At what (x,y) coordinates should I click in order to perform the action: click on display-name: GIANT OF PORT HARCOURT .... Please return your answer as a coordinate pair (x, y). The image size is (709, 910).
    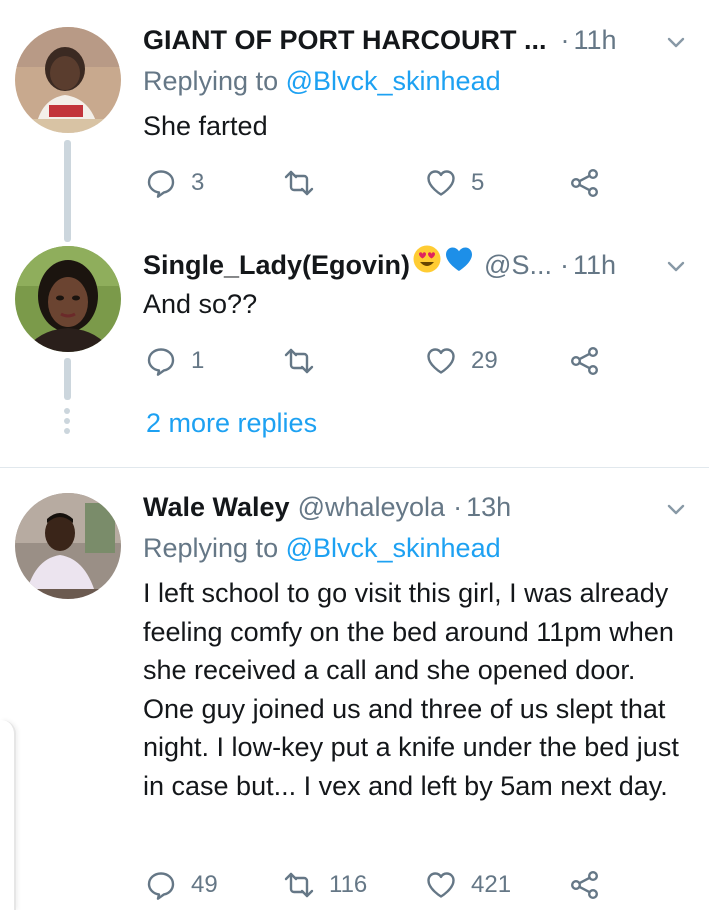
    Looking at the image, I should click on (344, 40).